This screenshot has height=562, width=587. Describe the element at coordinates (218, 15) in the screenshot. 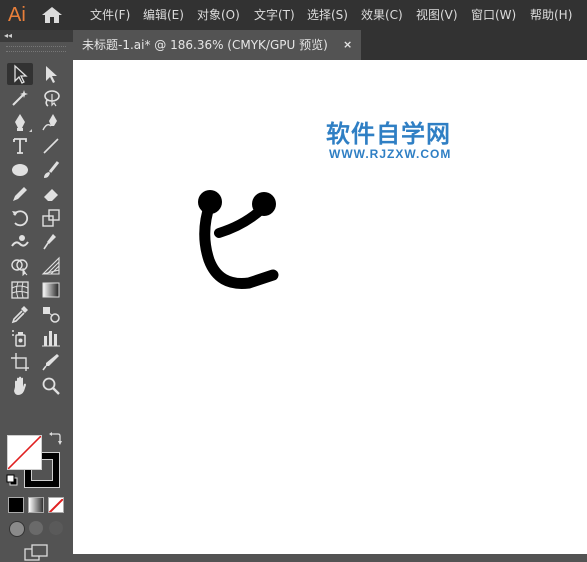

I see `menu-object: 对象(O)` at that location.